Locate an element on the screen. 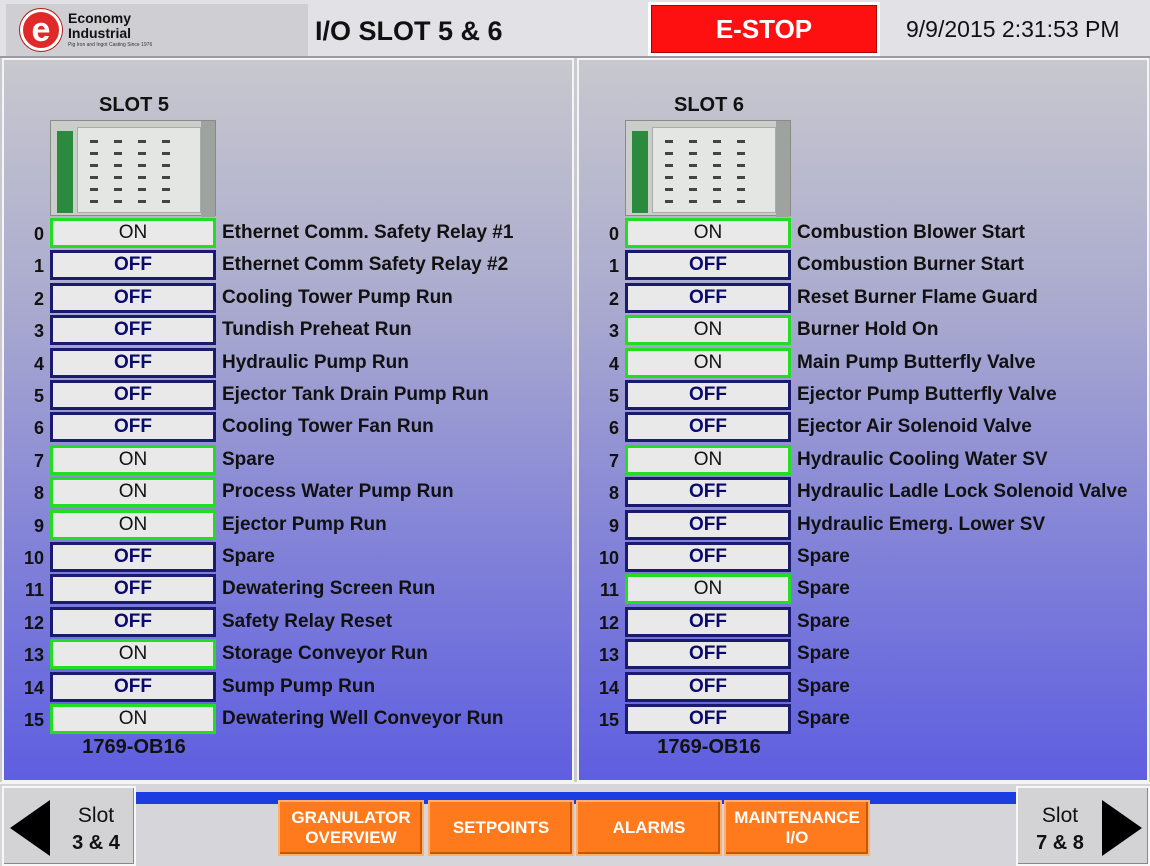 The image size is (1150, 866). channel-index: 4 is located at coordinates (38, 363).